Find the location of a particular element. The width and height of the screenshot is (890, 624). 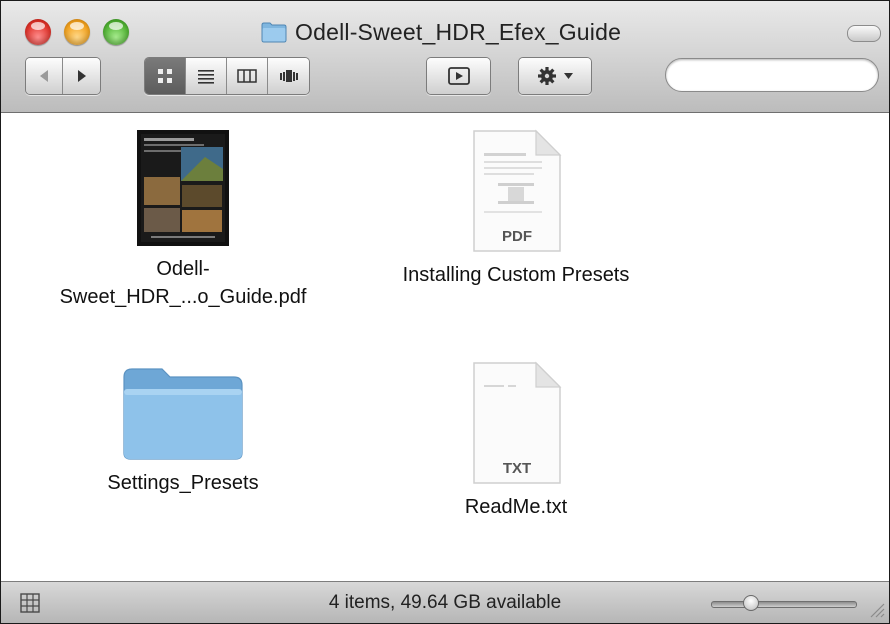

search-field is located at coordinates (777, 75).